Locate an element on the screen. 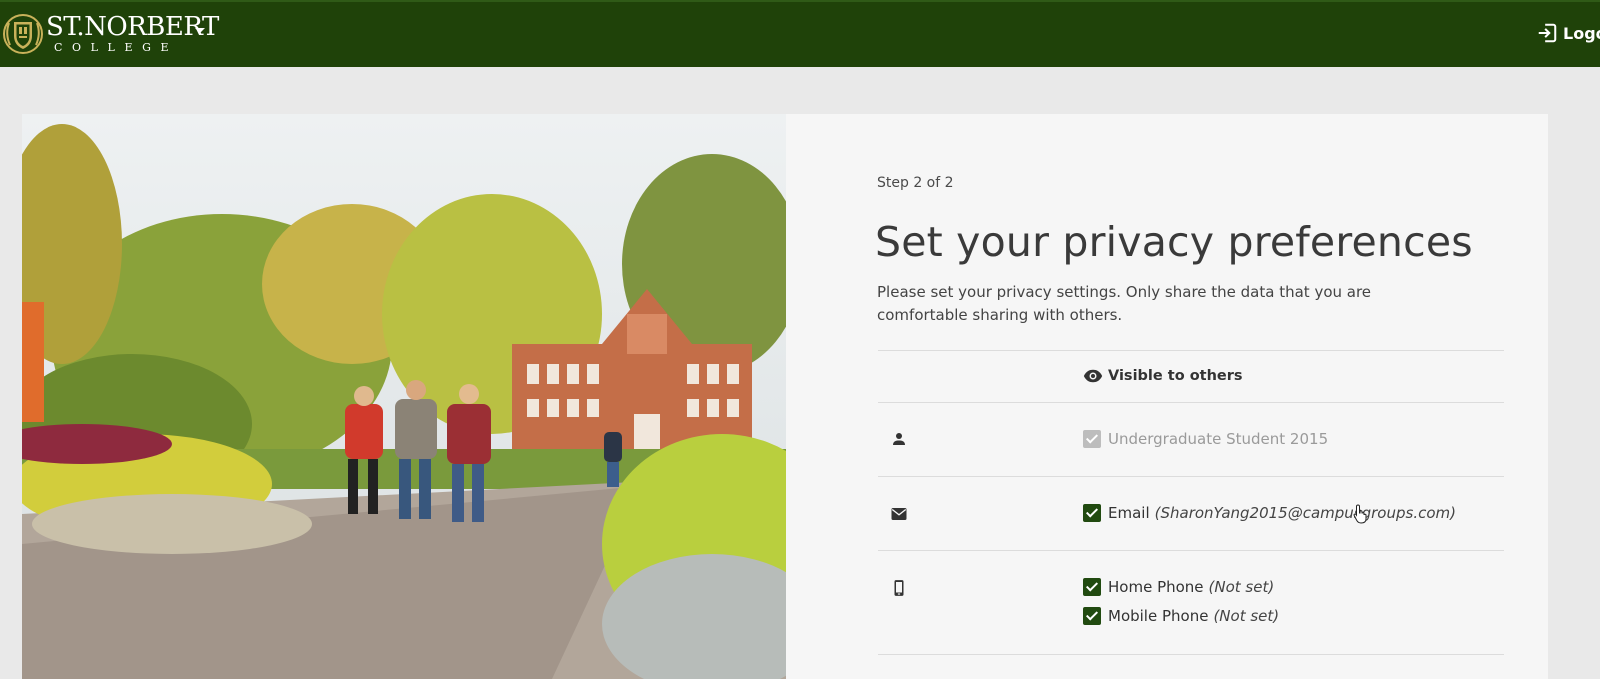  mobile-phone-label: Mobile Phone is located at coordinates (1158, 616).